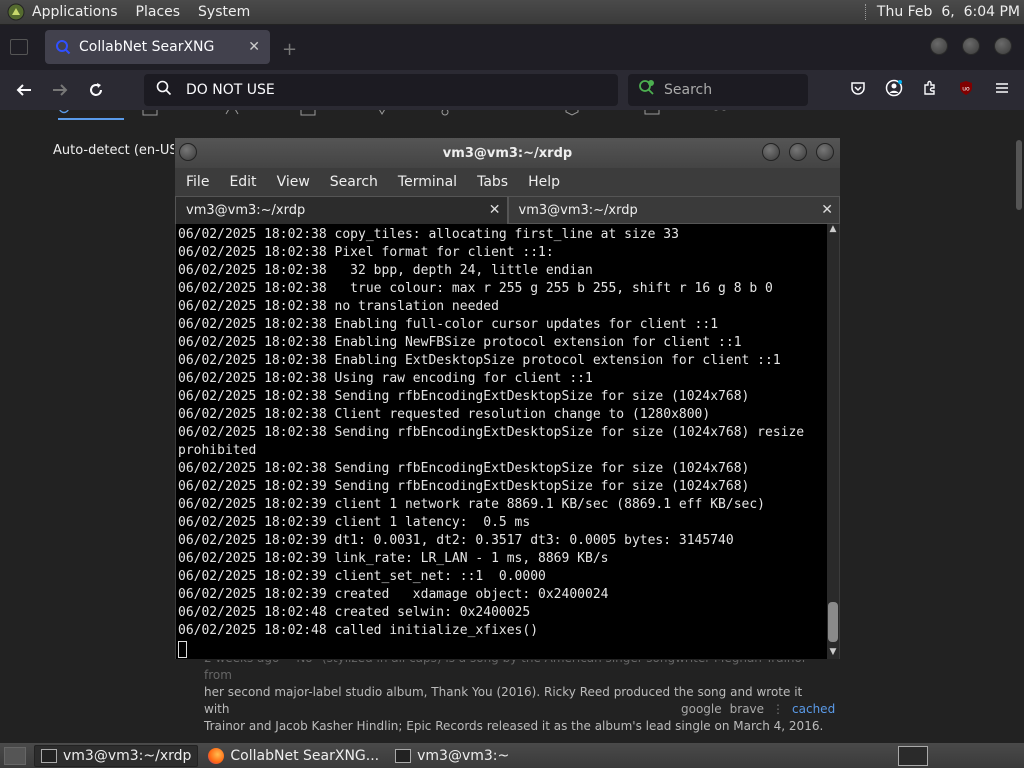 The image size is (1024, 768). Describe the element at coordinates (813, 709) in the screenshot. I see `cached-link: cached` at that location.